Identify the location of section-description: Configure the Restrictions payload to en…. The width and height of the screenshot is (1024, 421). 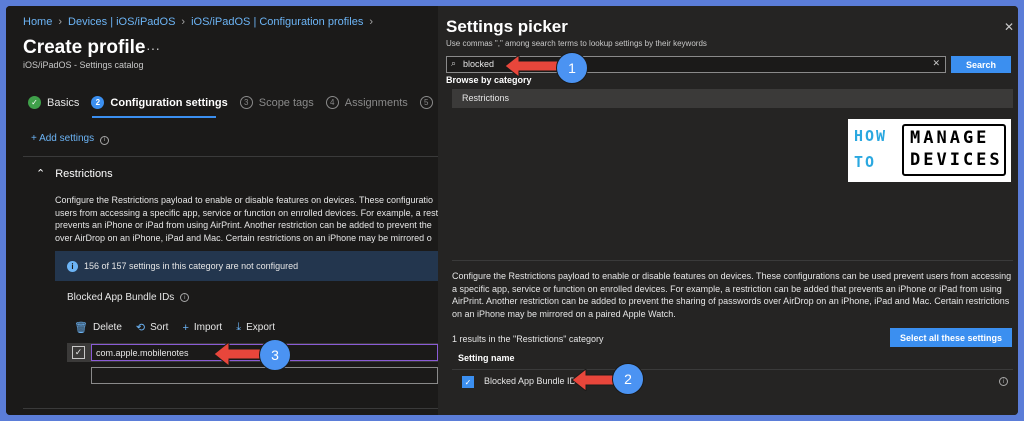
(246, 219).